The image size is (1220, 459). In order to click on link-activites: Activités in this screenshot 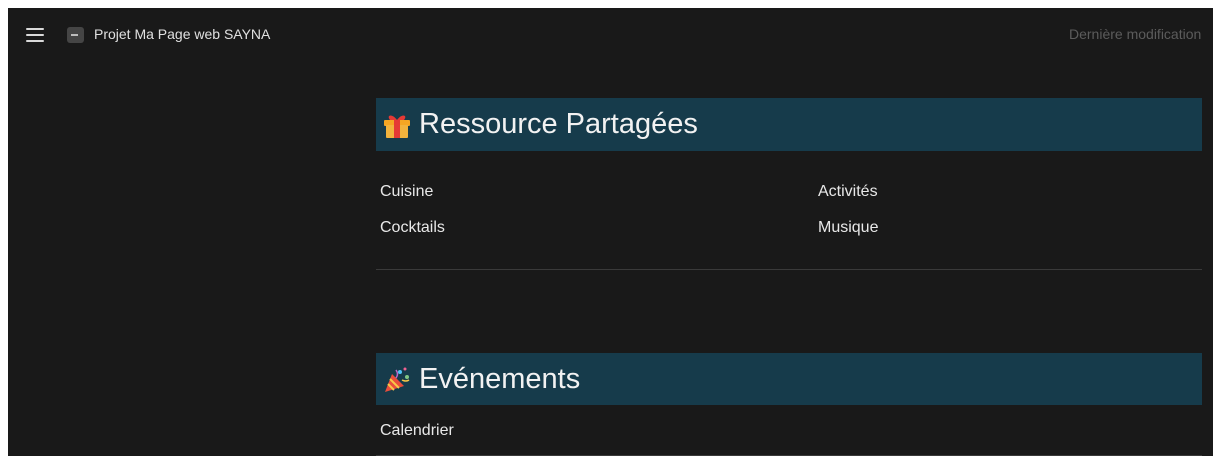, I will do `click(848, 192)`.